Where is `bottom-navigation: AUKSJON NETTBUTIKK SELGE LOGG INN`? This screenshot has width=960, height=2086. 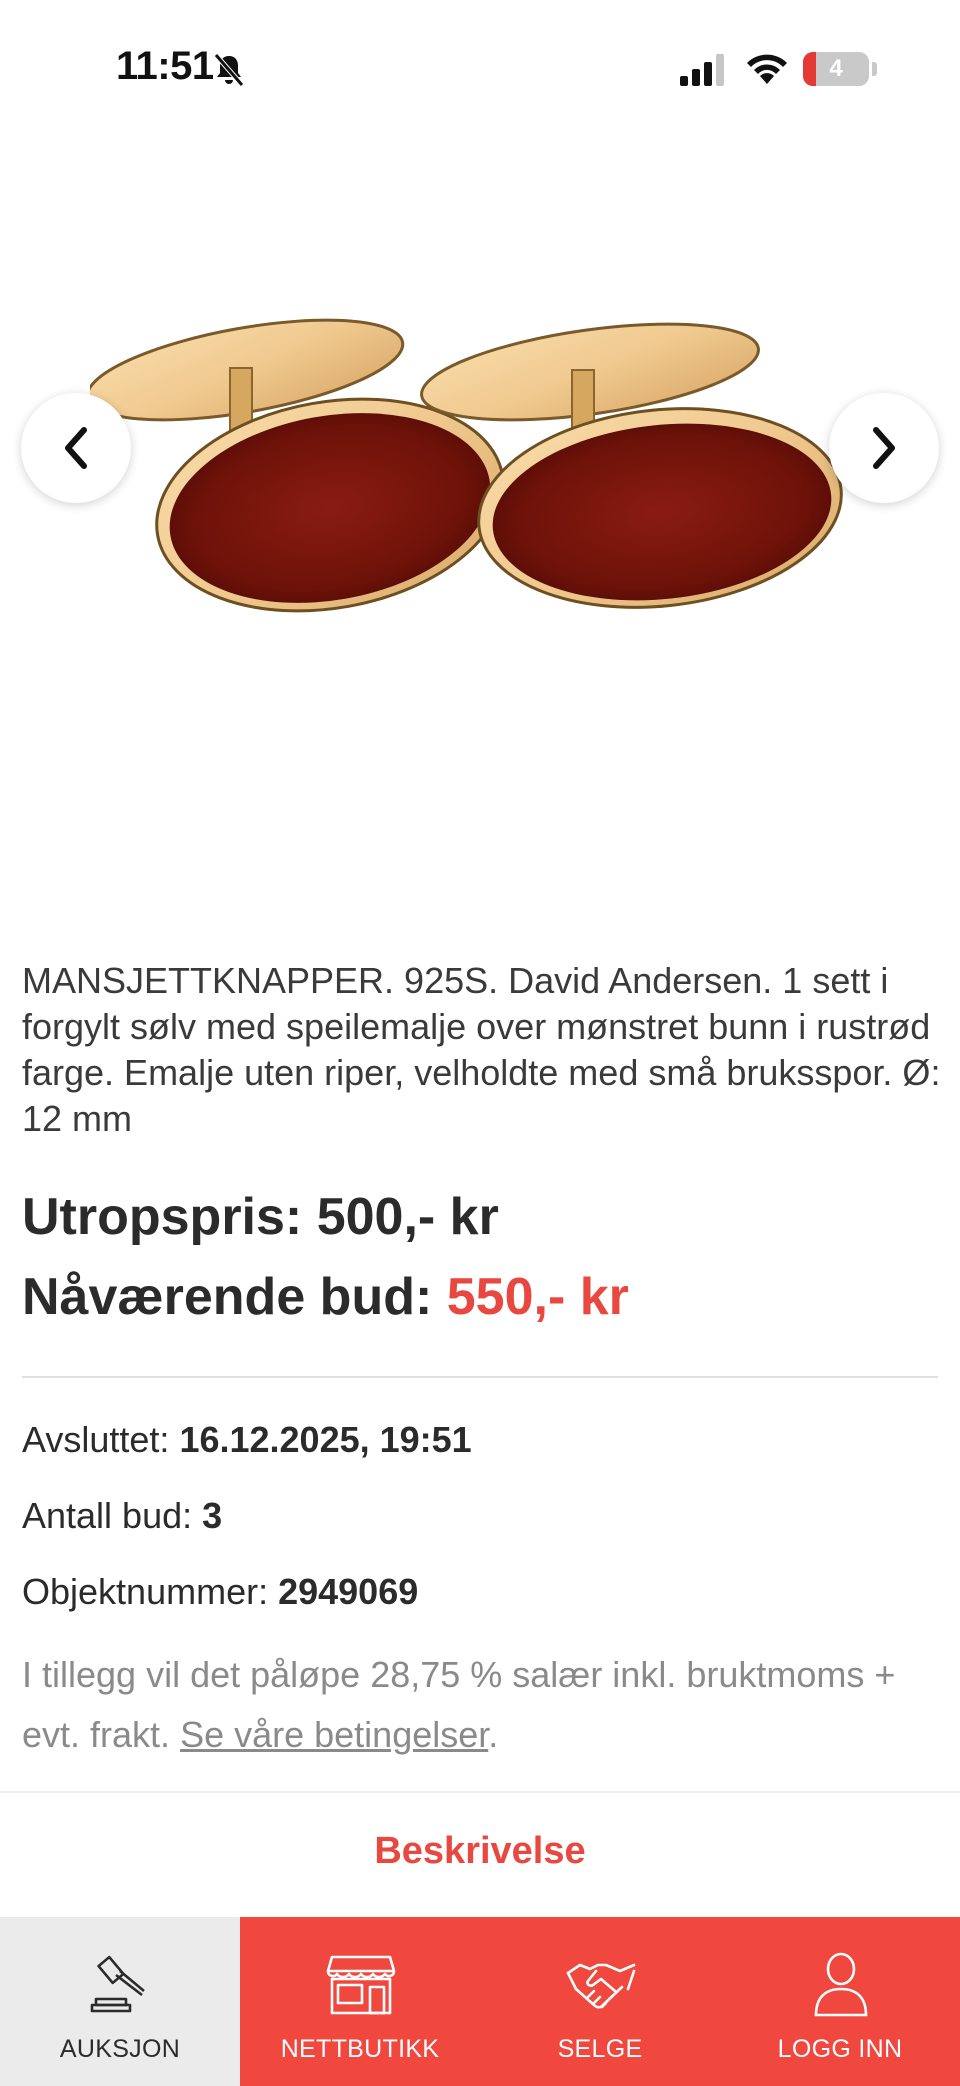 bottom-navigation: AUKSJON NETTBUTIKK SELGE LOGG INN is located at coordinates (480, 2001).